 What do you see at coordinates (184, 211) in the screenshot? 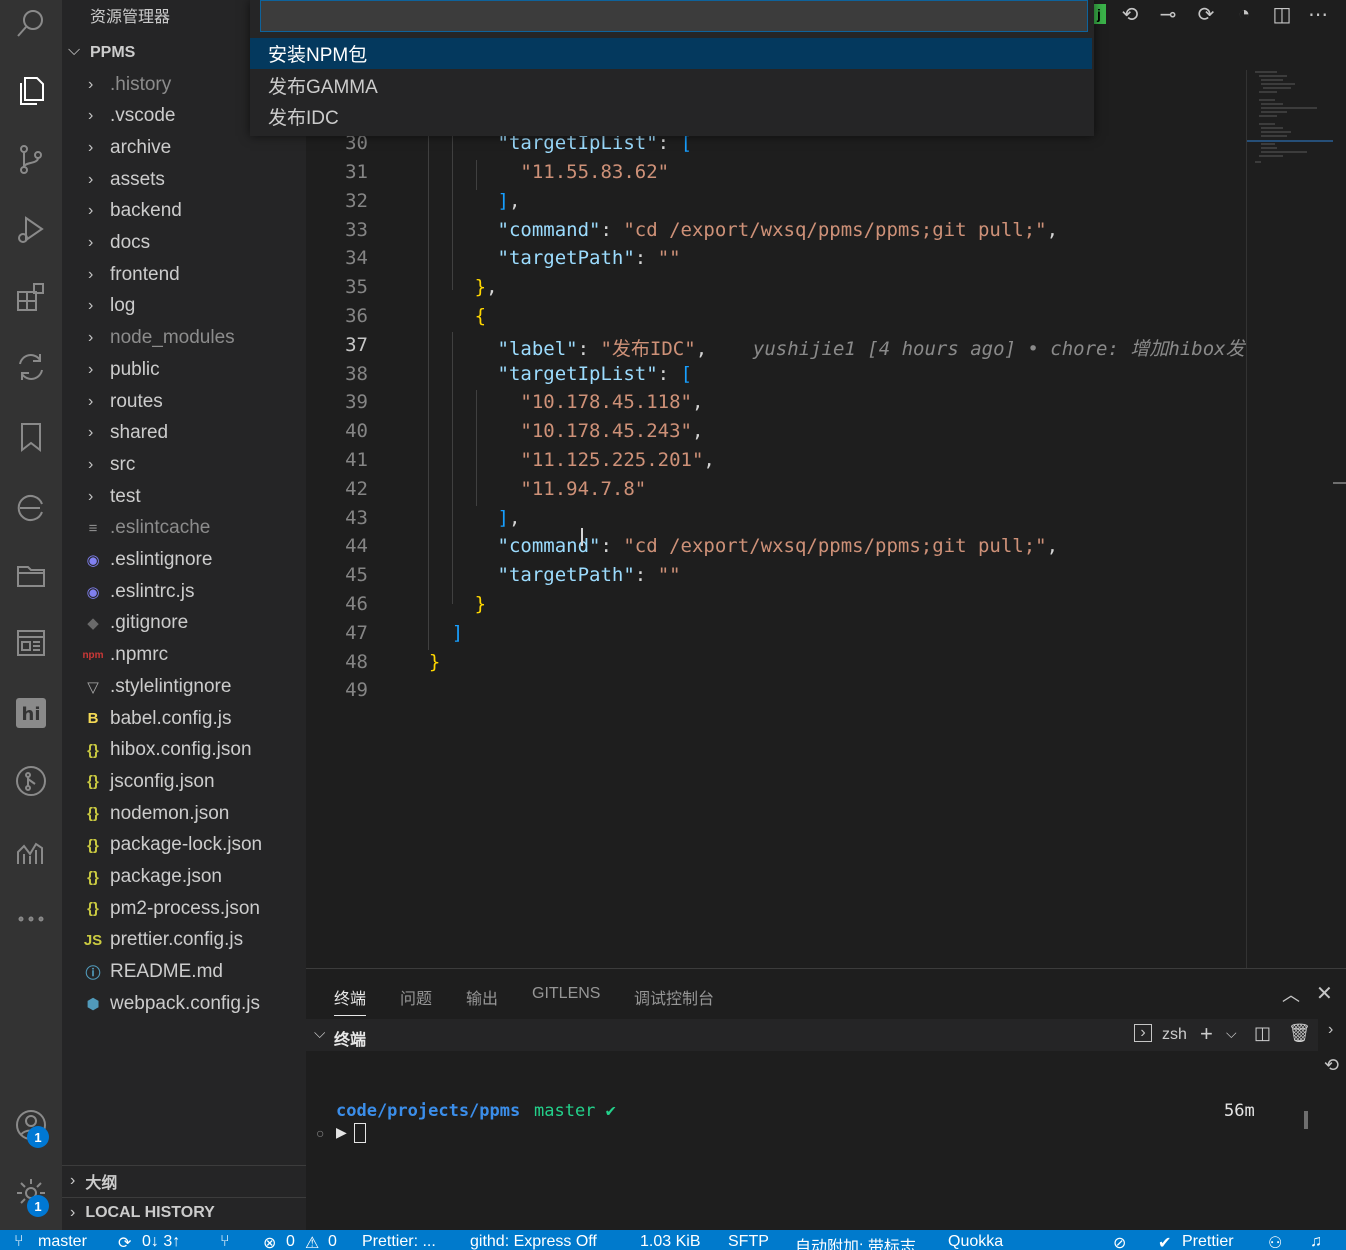
I see `folder-row: › backend` at bounding box center [184, 211].